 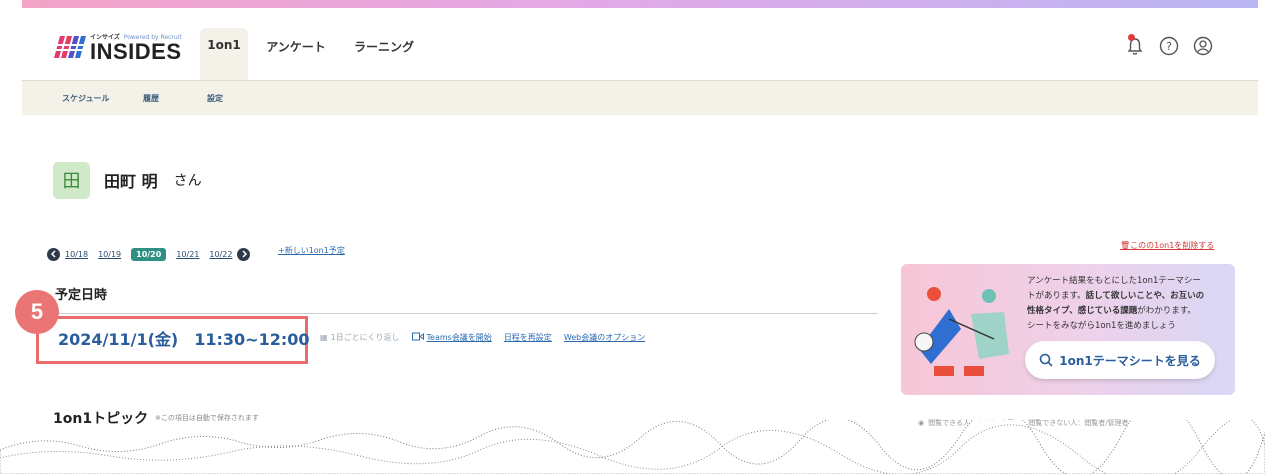 What do you see at coordinates (184, 338) in the screenshot?
I see `schedule-datetime: 2024/11/1(金) 11:30~12:00` at bounding box center [184, 338].